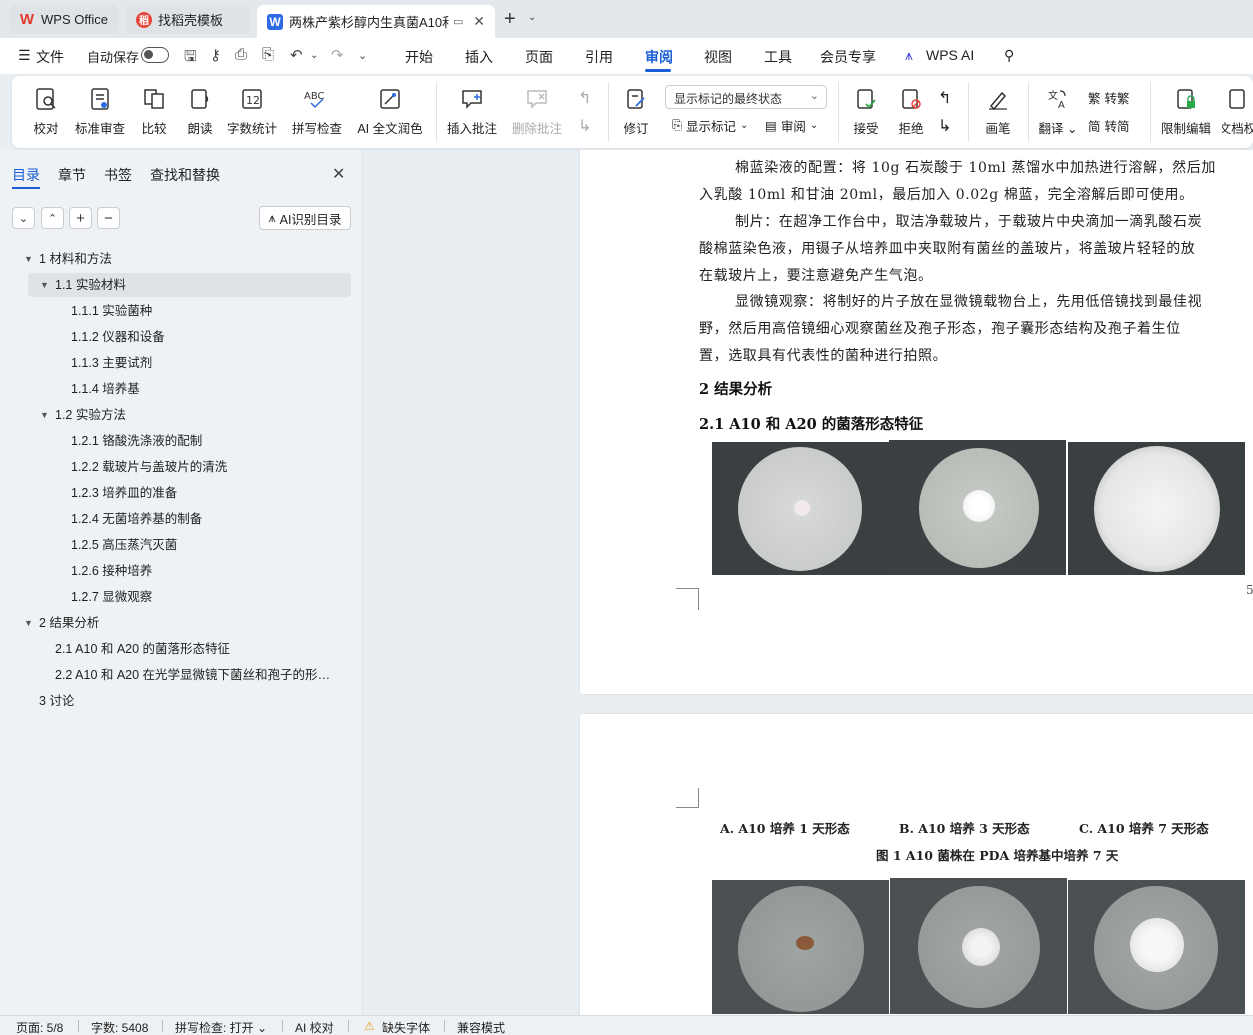  What do you see at coordinates (137, 441) in the screenshot?
I see `toc-item-label: 1.2.1 铬酸洗涤液的配制` at bounding box center [137, 441].